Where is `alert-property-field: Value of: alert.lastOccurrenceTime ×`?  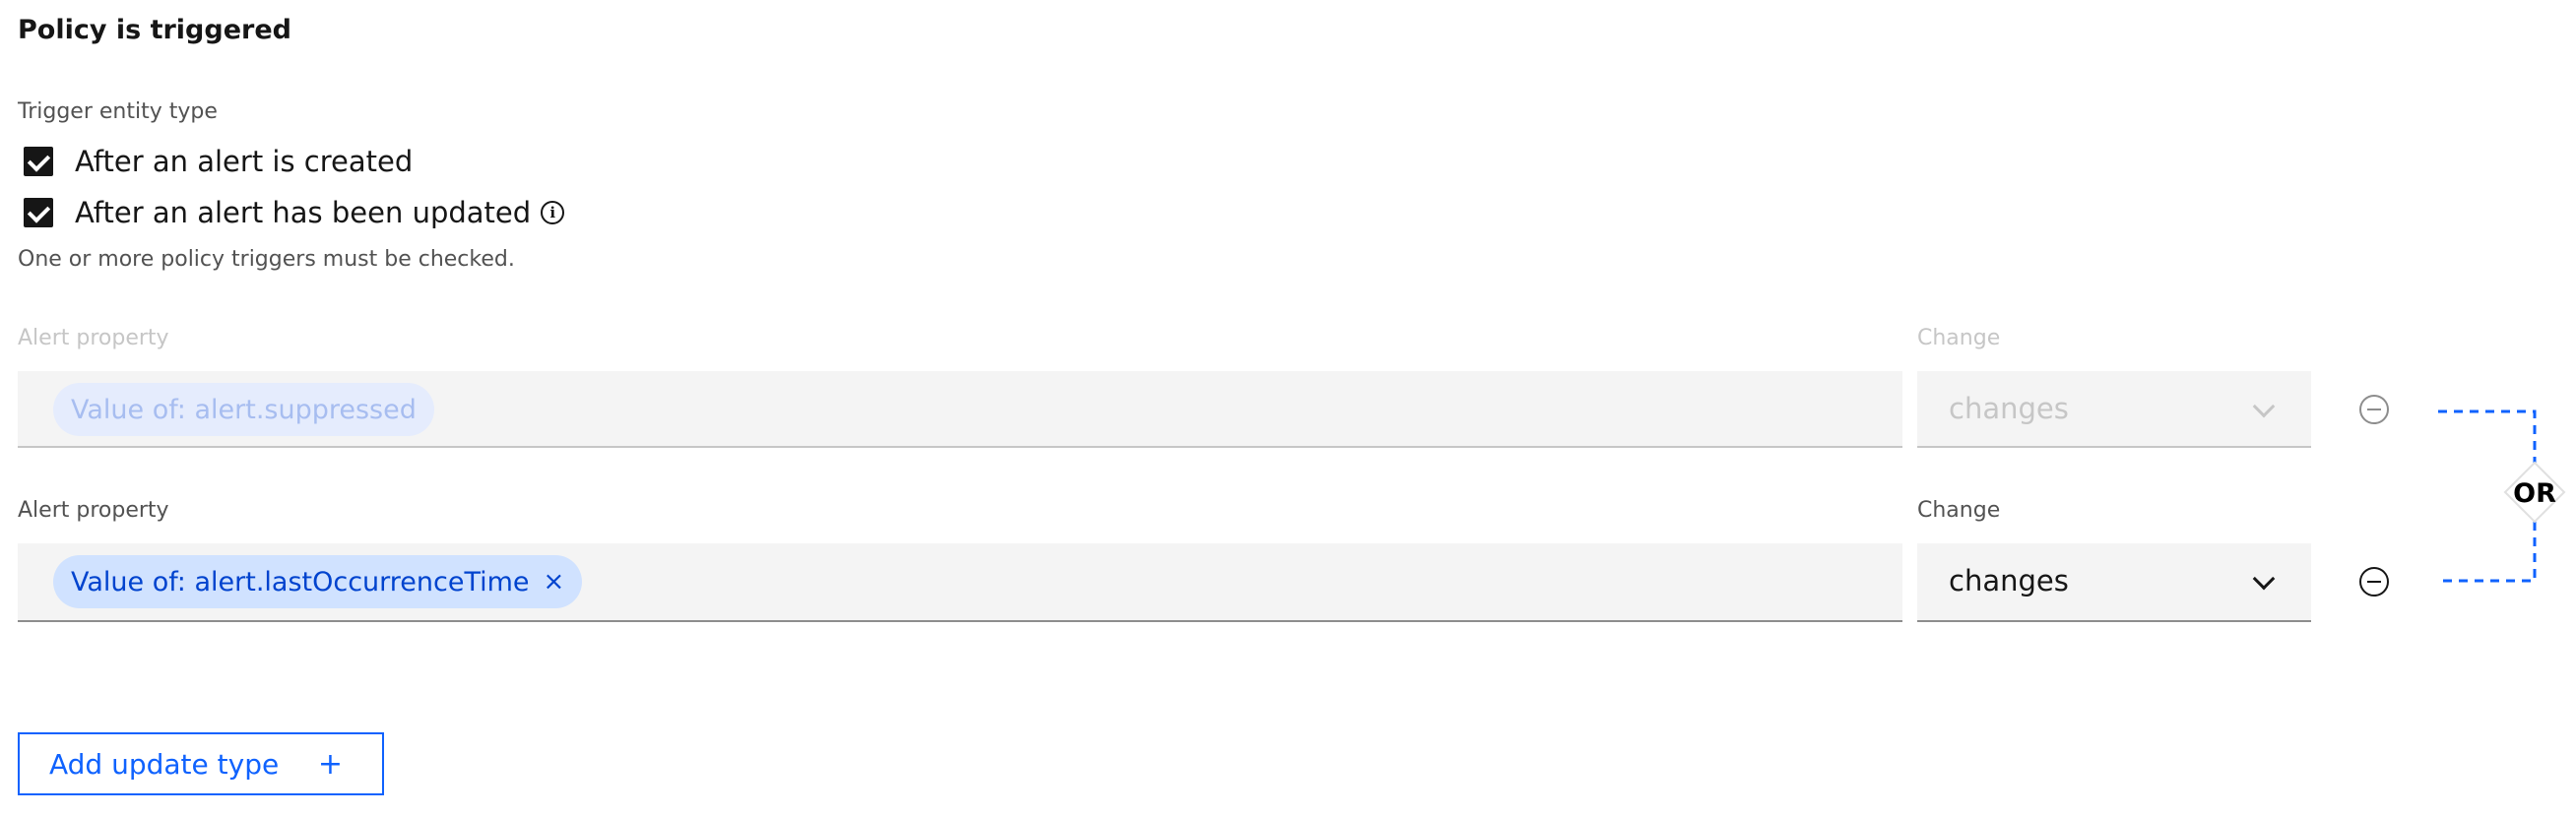 alert-property-field: Value of: alert.lastOccurrenceTime × is located at coordinates (960, 582).